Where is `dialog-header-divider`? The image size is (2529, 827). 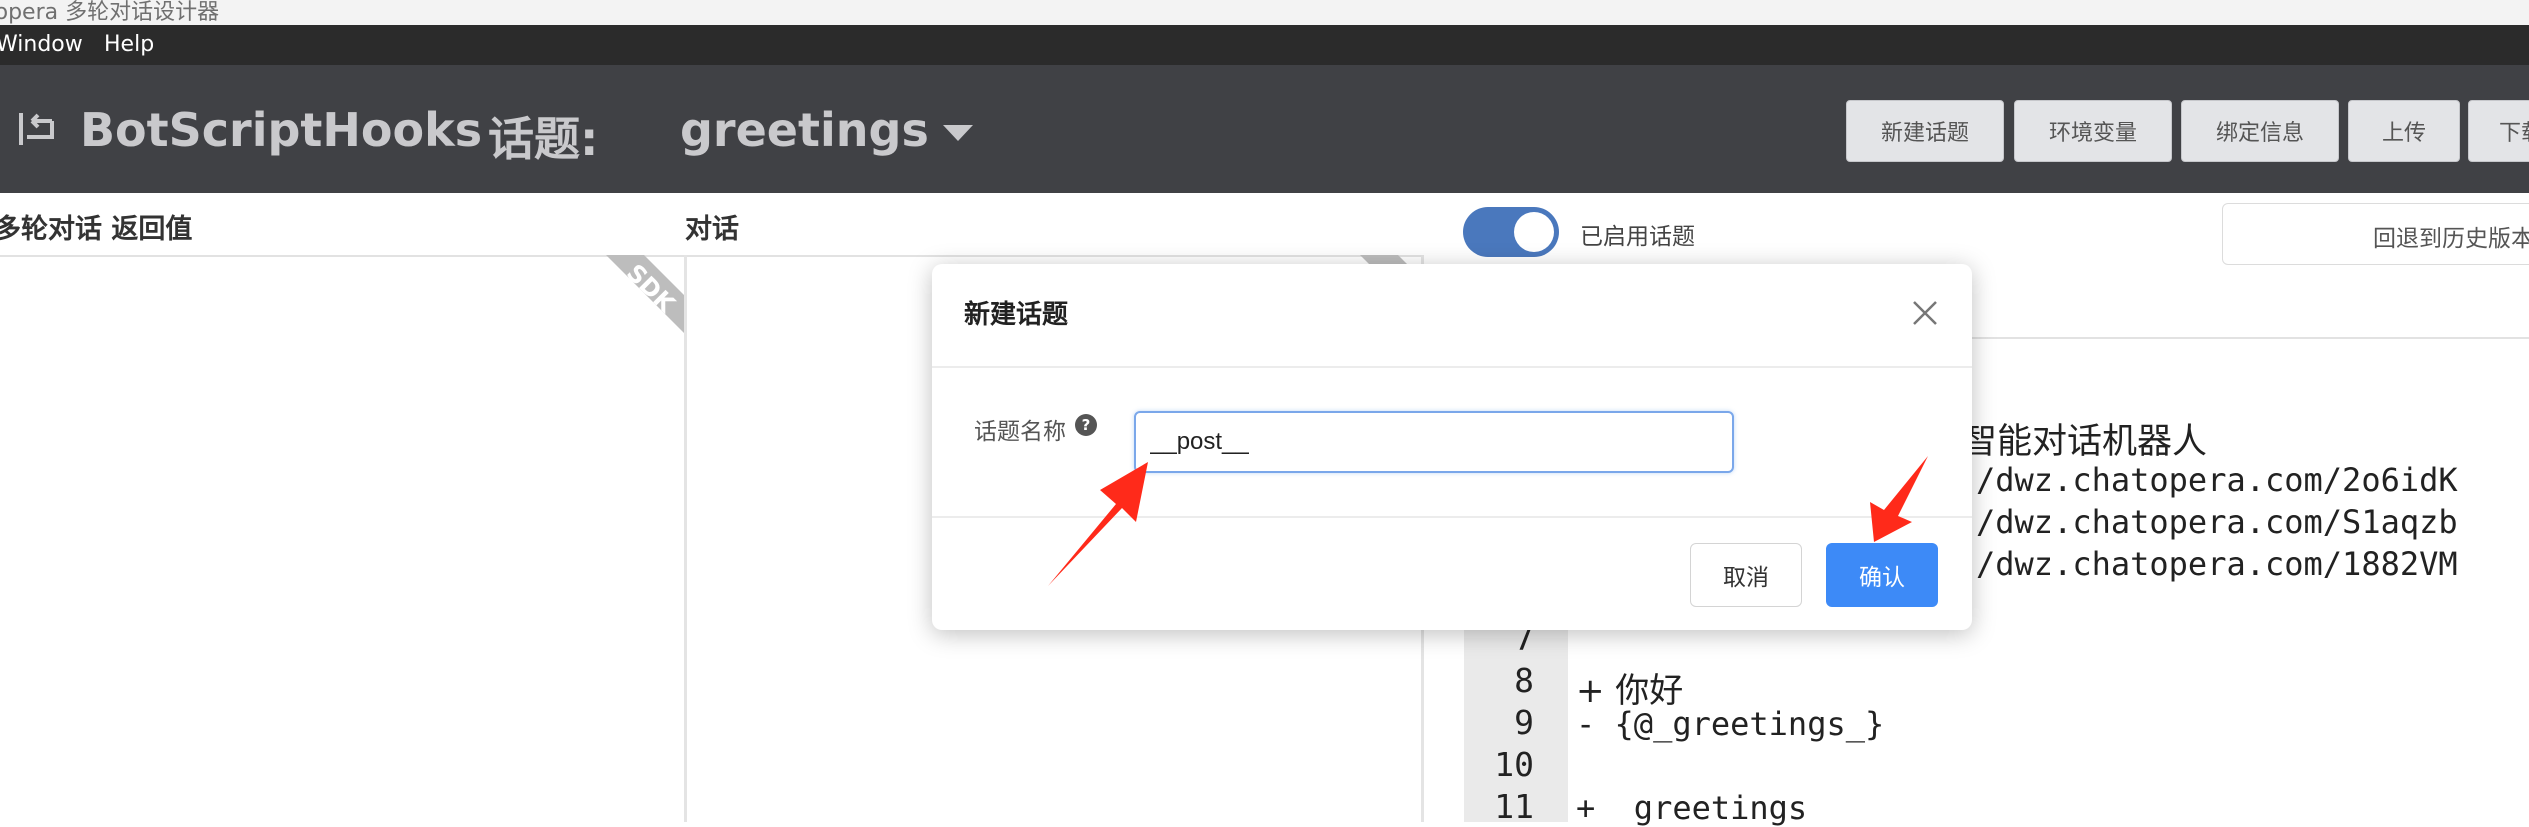 dialog-header-divider is located at coordinates (1452, 367).